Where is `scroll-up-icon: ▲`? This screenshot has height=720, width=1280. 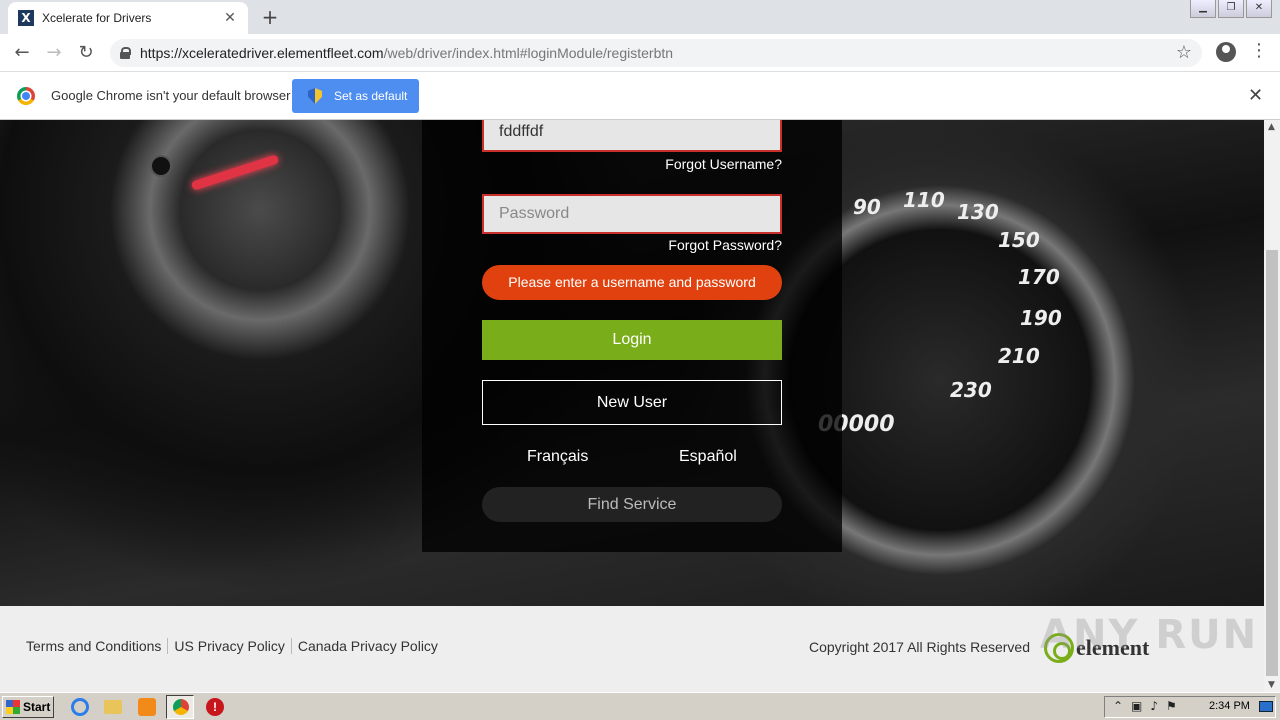 scroll-up-icon: ▲ is located at coordinates (1271, 127).